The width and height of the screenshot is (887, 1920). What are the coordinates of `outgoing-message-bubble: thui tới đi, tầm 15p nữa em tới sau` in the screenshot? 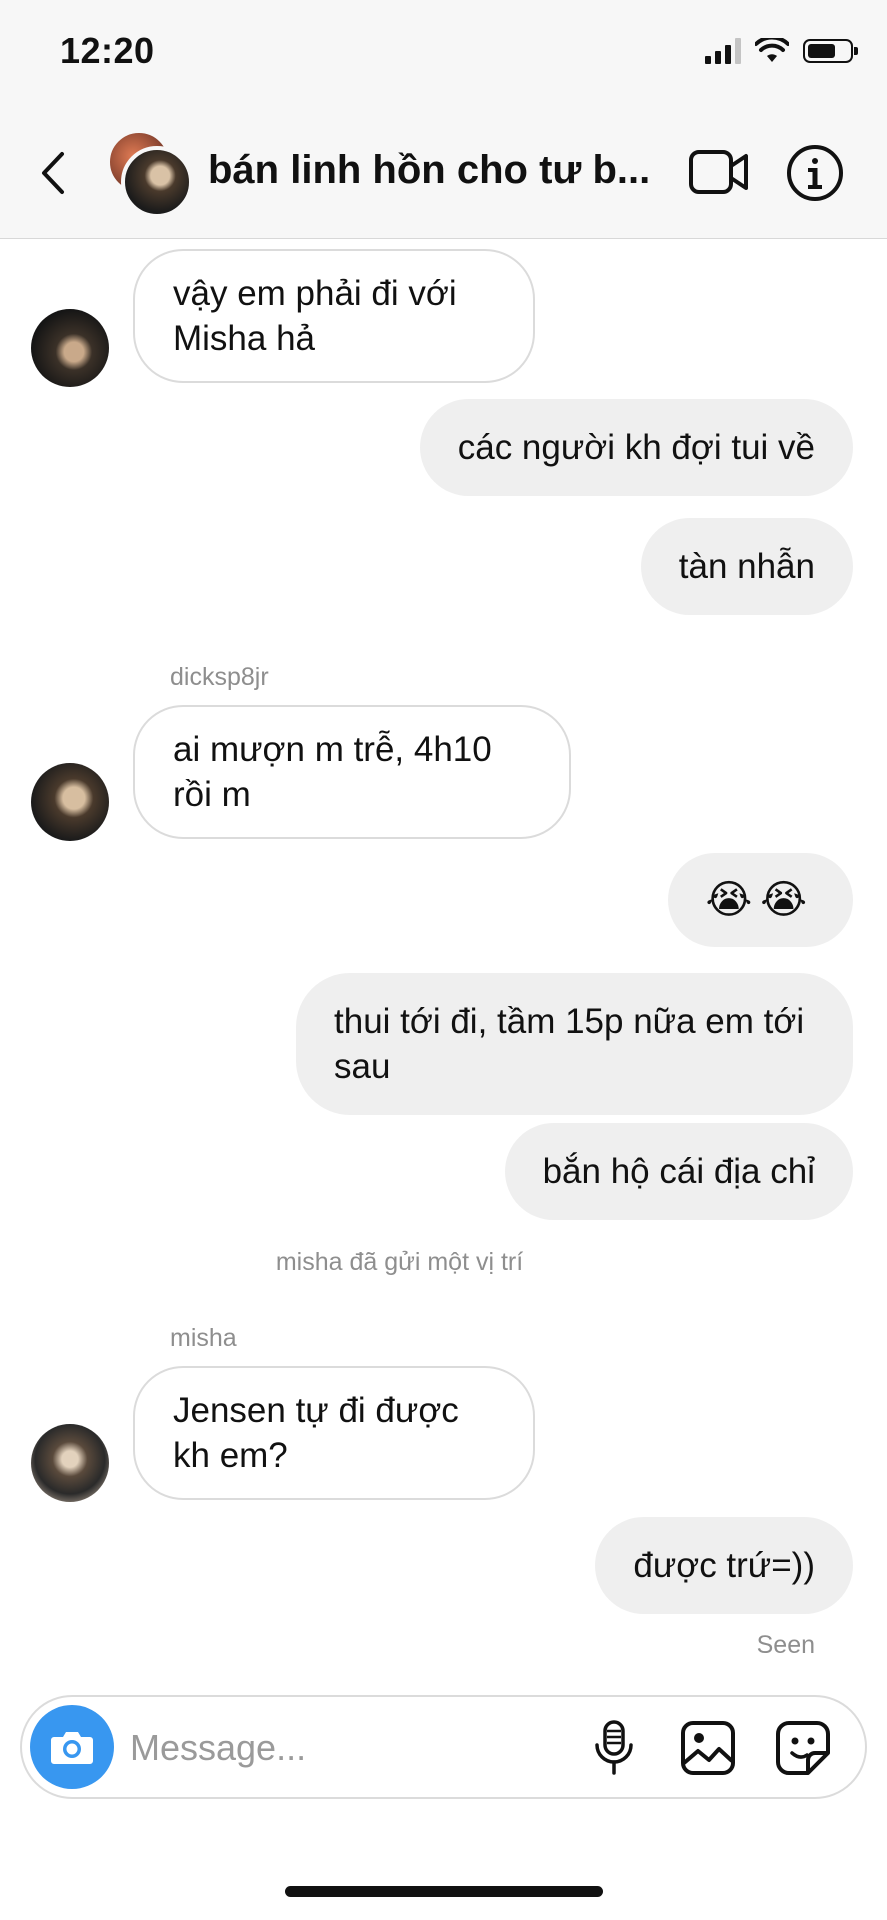 It's located at (574, 1044).